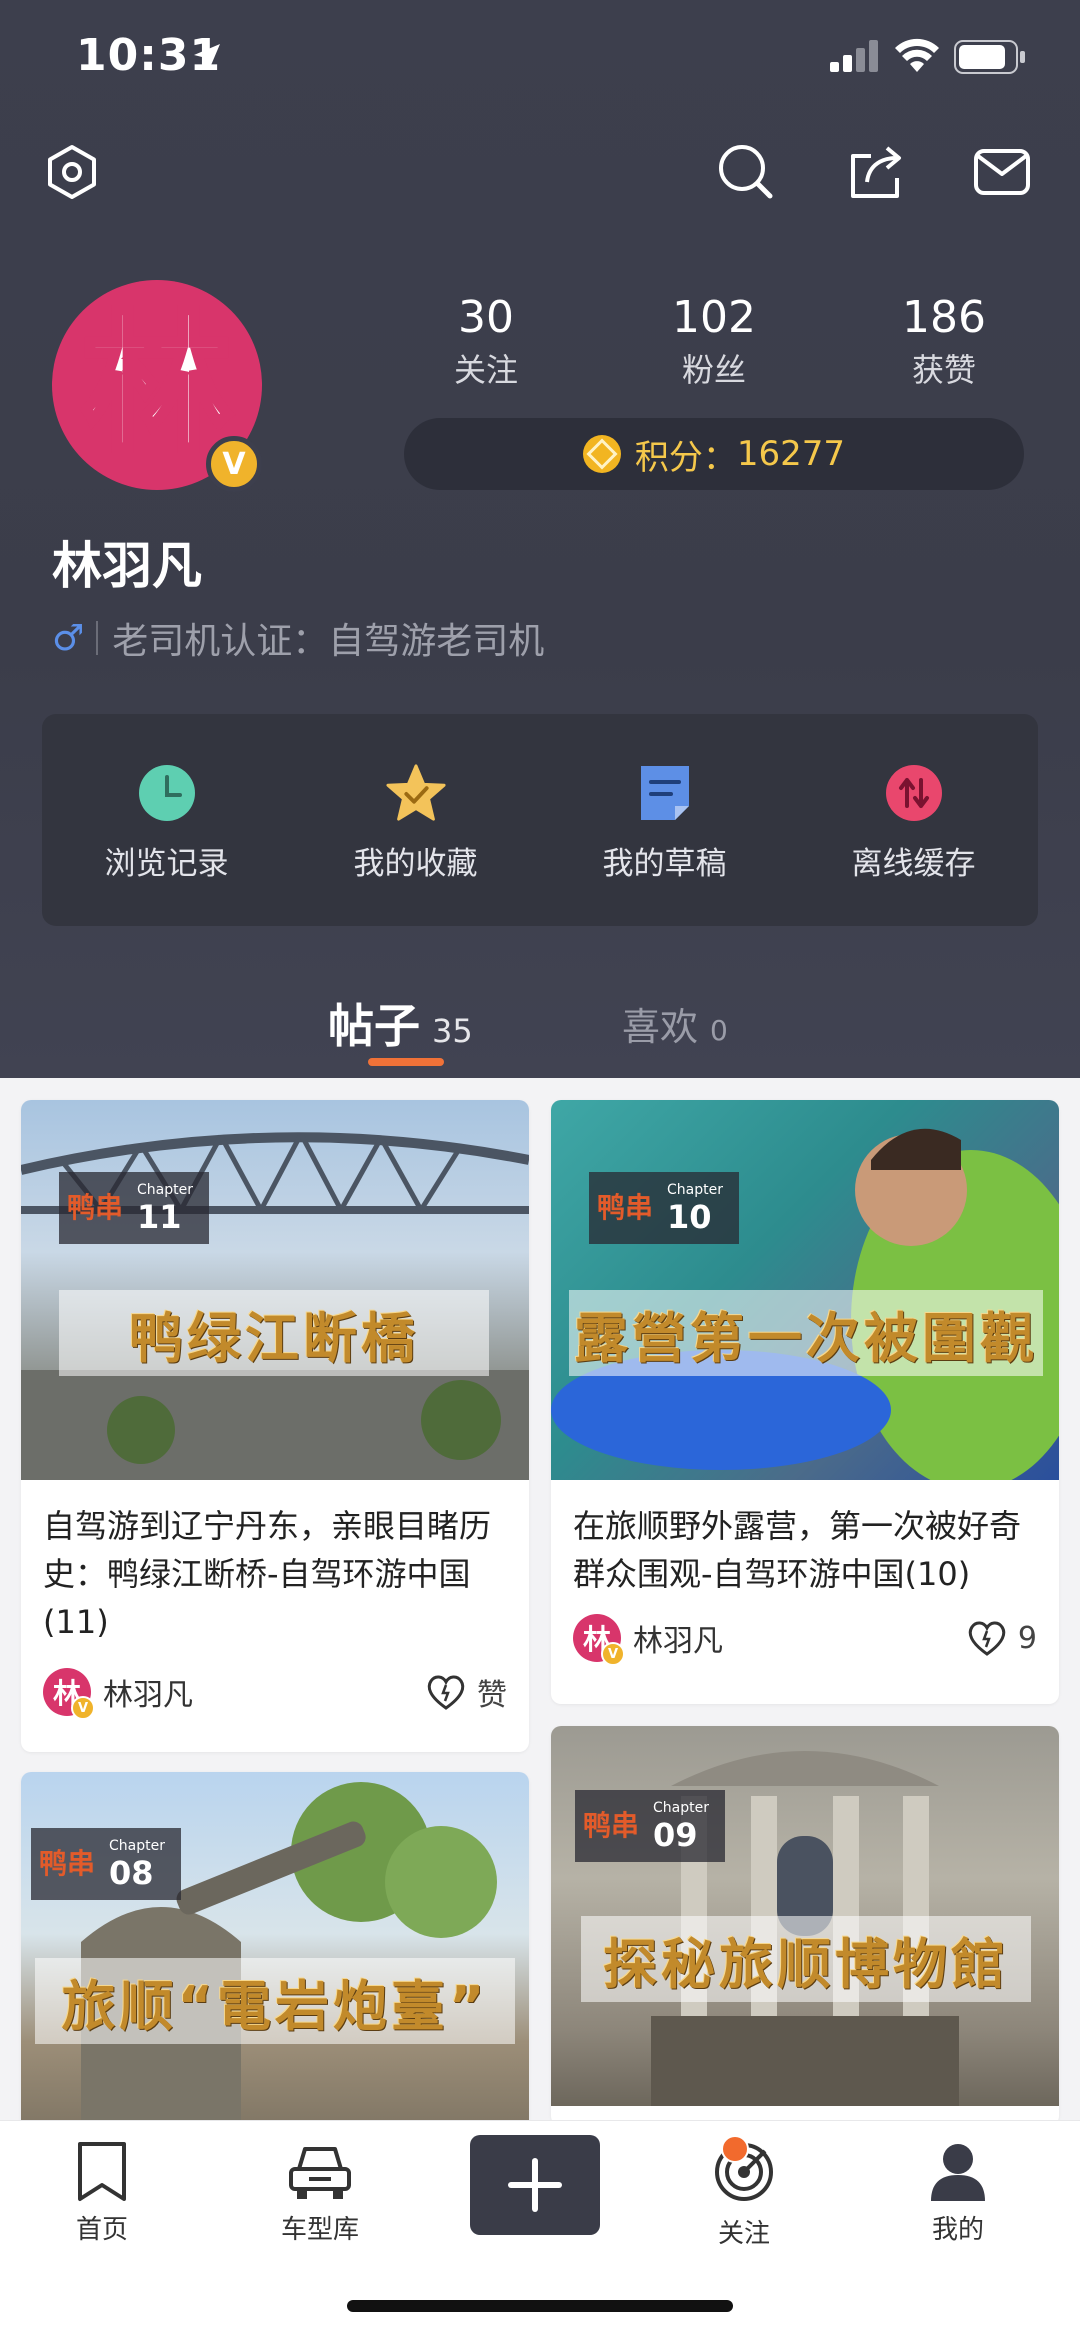  What do you see at coordinates (374, 1026) in the screenshot?
I see `tab-posts-label: 帖子` at bounding box center [374, 1026].